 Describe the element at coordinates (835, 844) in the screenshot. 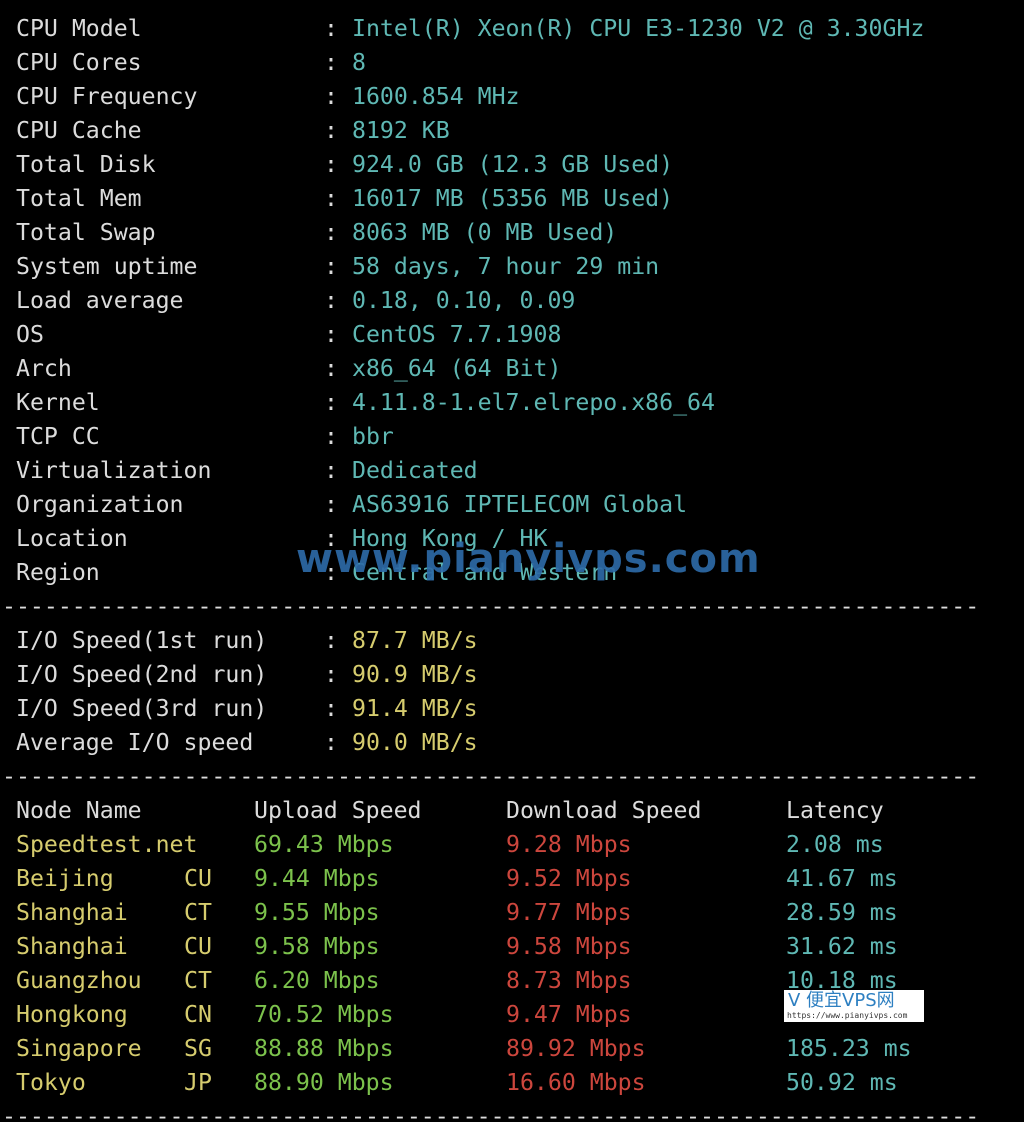

I see `latency: 2.08 ms` at that location.